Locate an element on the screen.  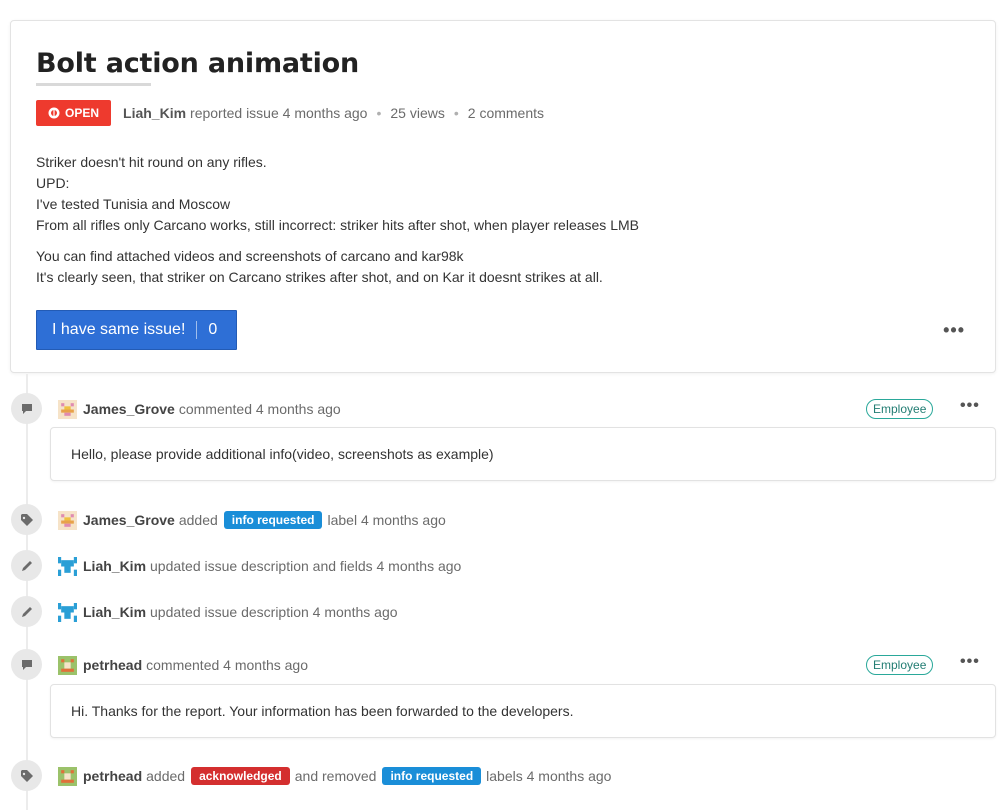
reported-text: reported issue 4 months ago is located at coordinates (279, 113).